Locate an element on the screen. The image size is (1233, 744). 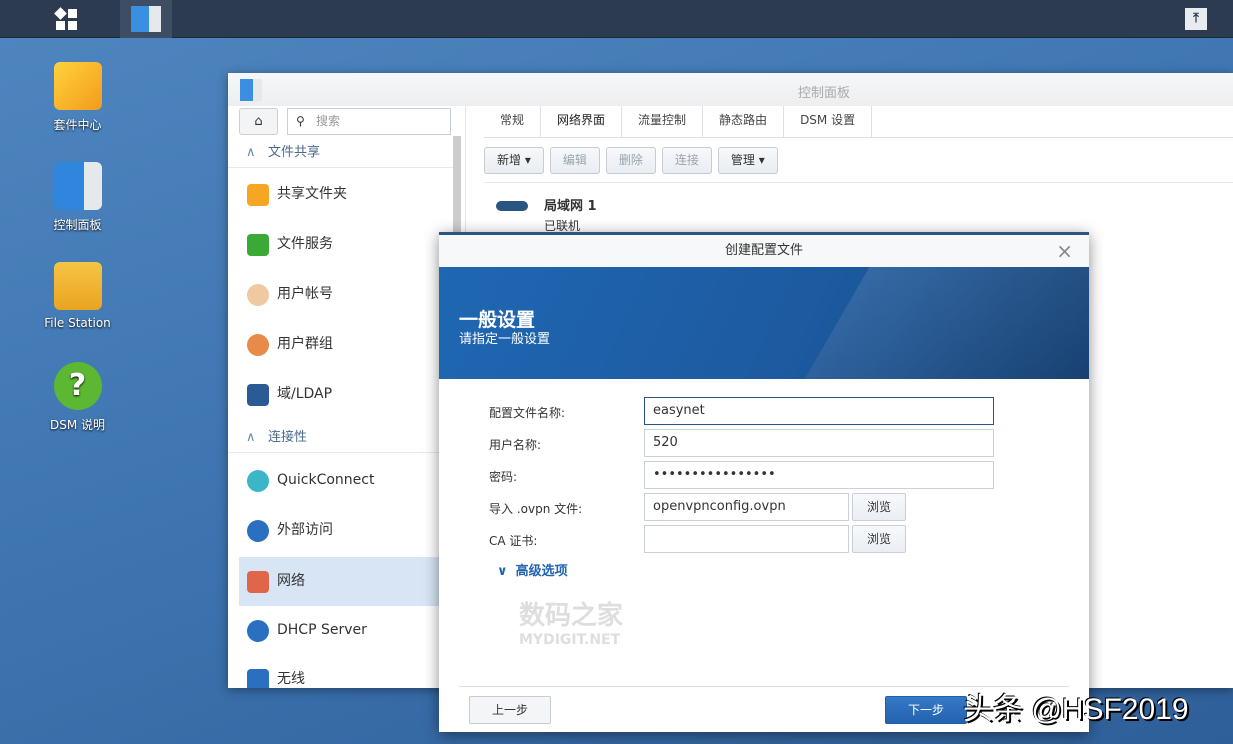
sidebar-item-label: DHCP Server is located at coordinates (322, 630).